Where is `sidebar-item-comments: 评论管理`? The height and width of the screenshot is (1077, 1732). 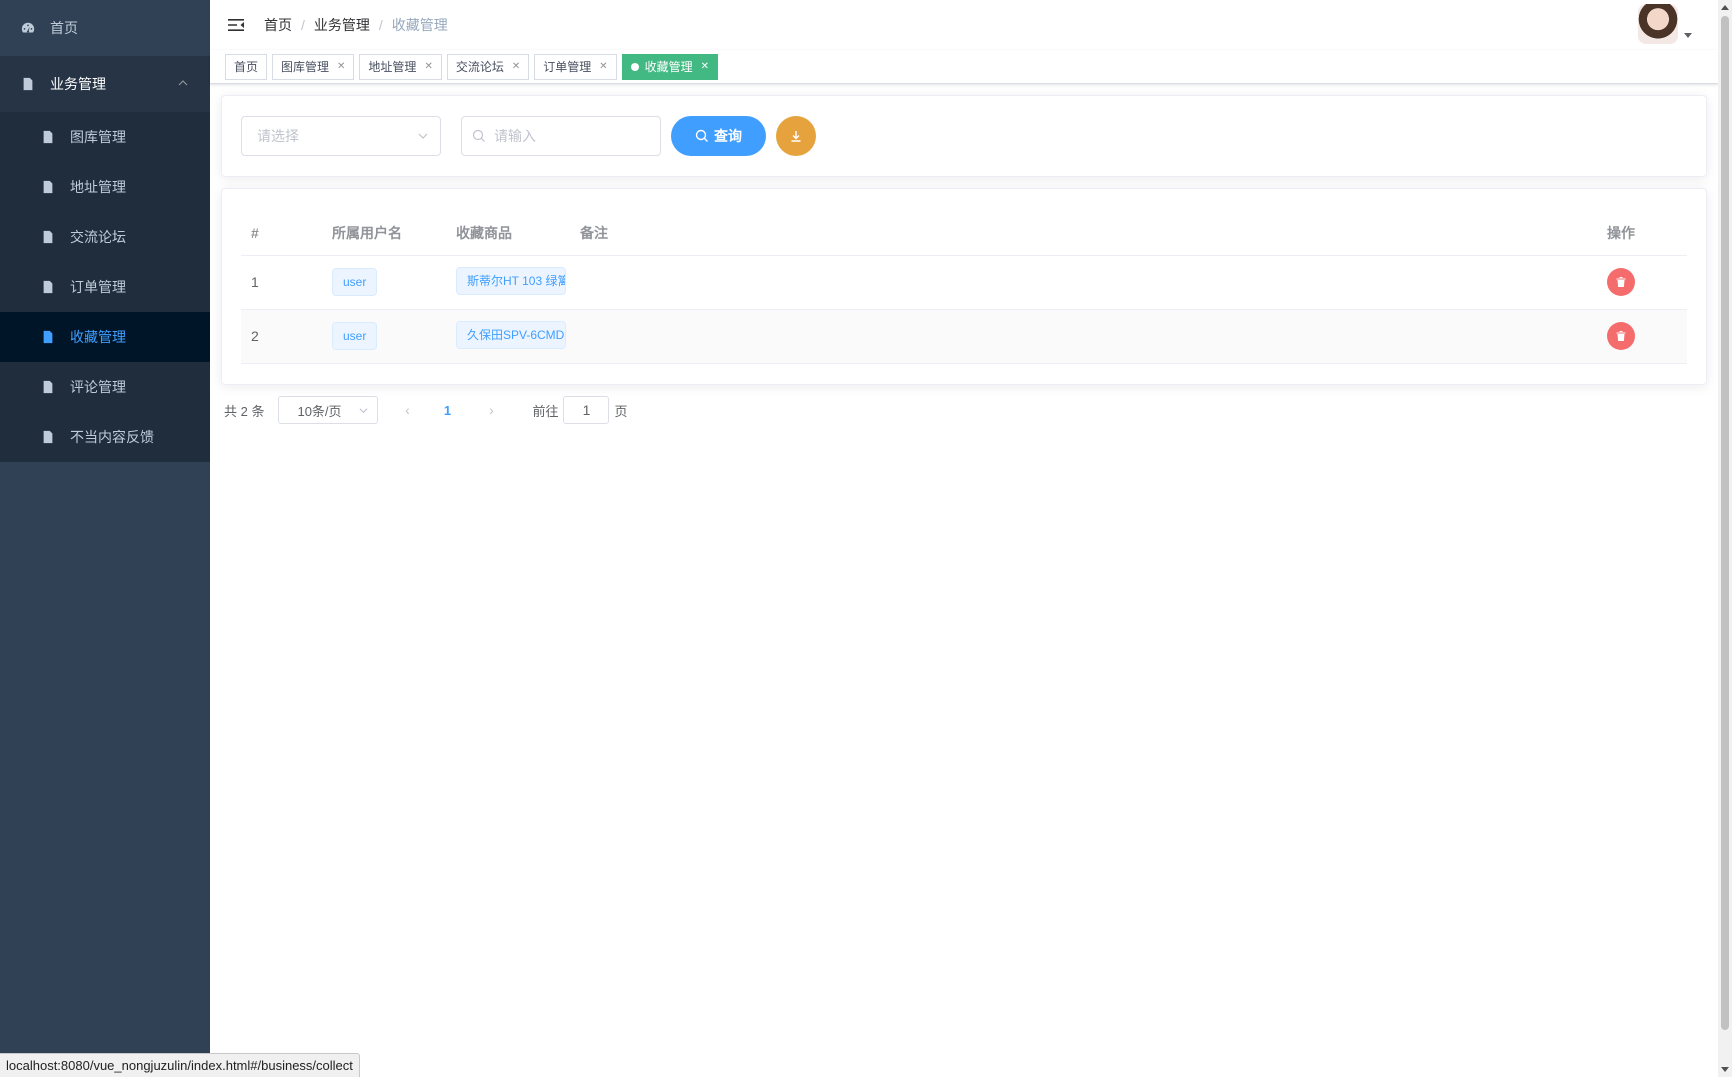
sidebar-item-comments: 评论管理 is located at coordinates (105, 387).